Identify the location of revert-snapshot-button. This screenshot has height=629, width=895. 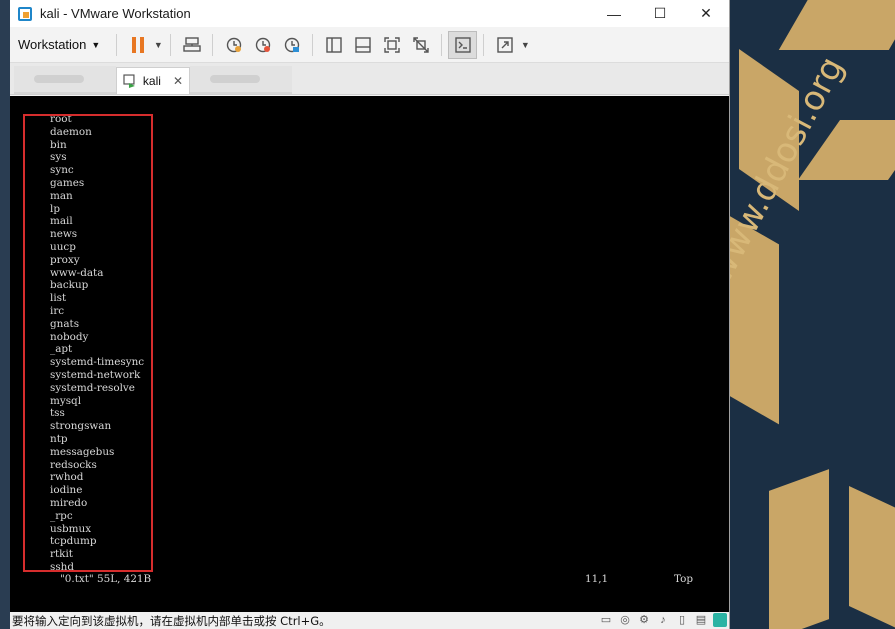
(262, 45).